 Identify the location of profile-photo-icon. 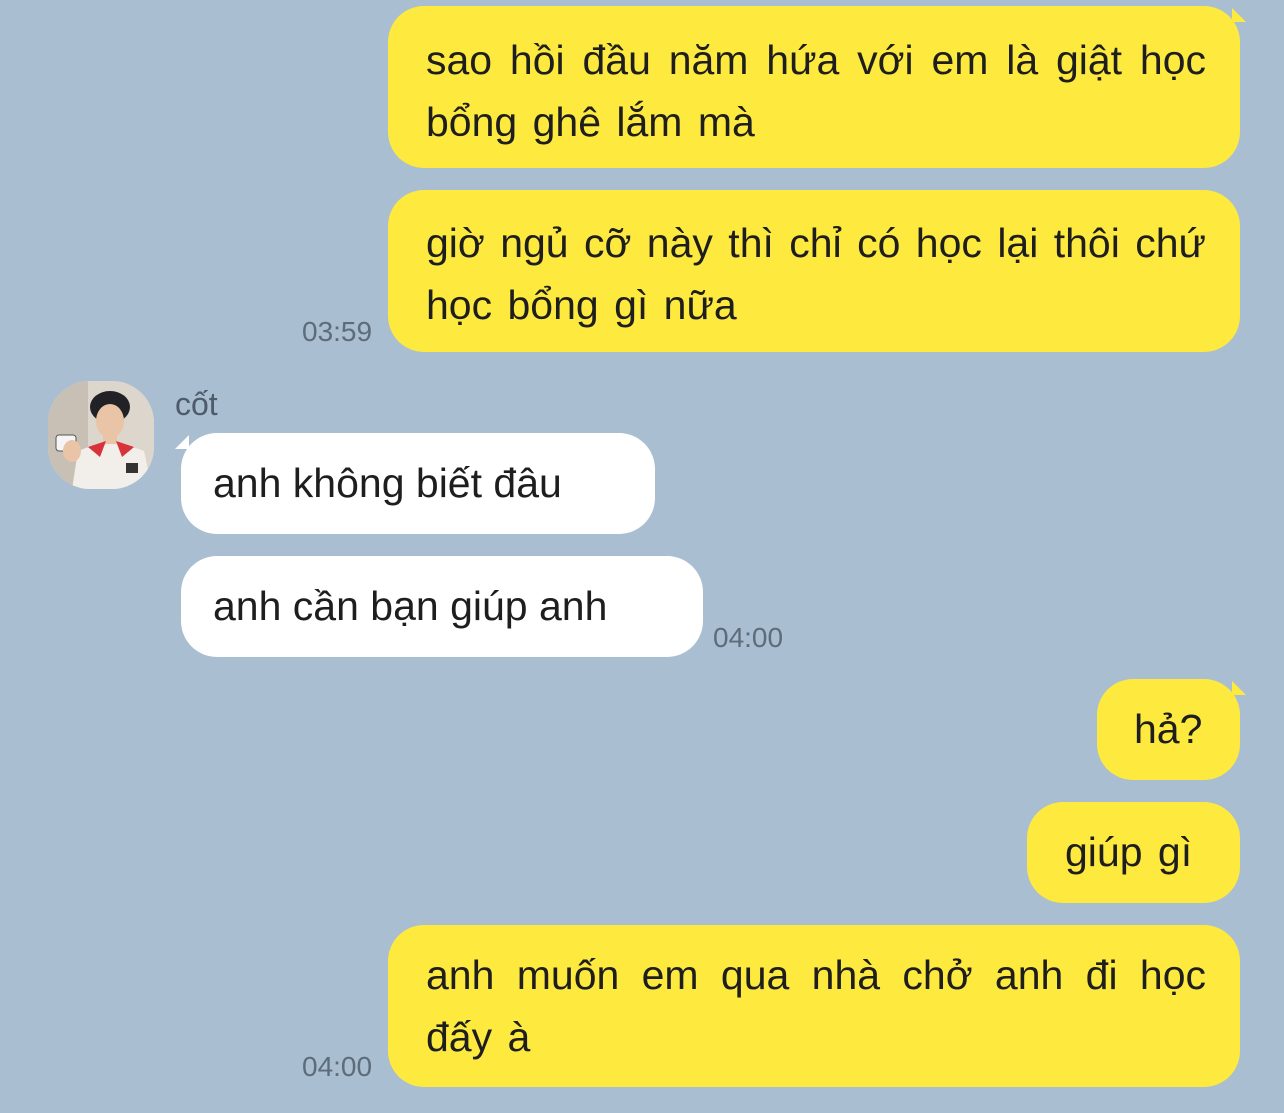
(101, 435).